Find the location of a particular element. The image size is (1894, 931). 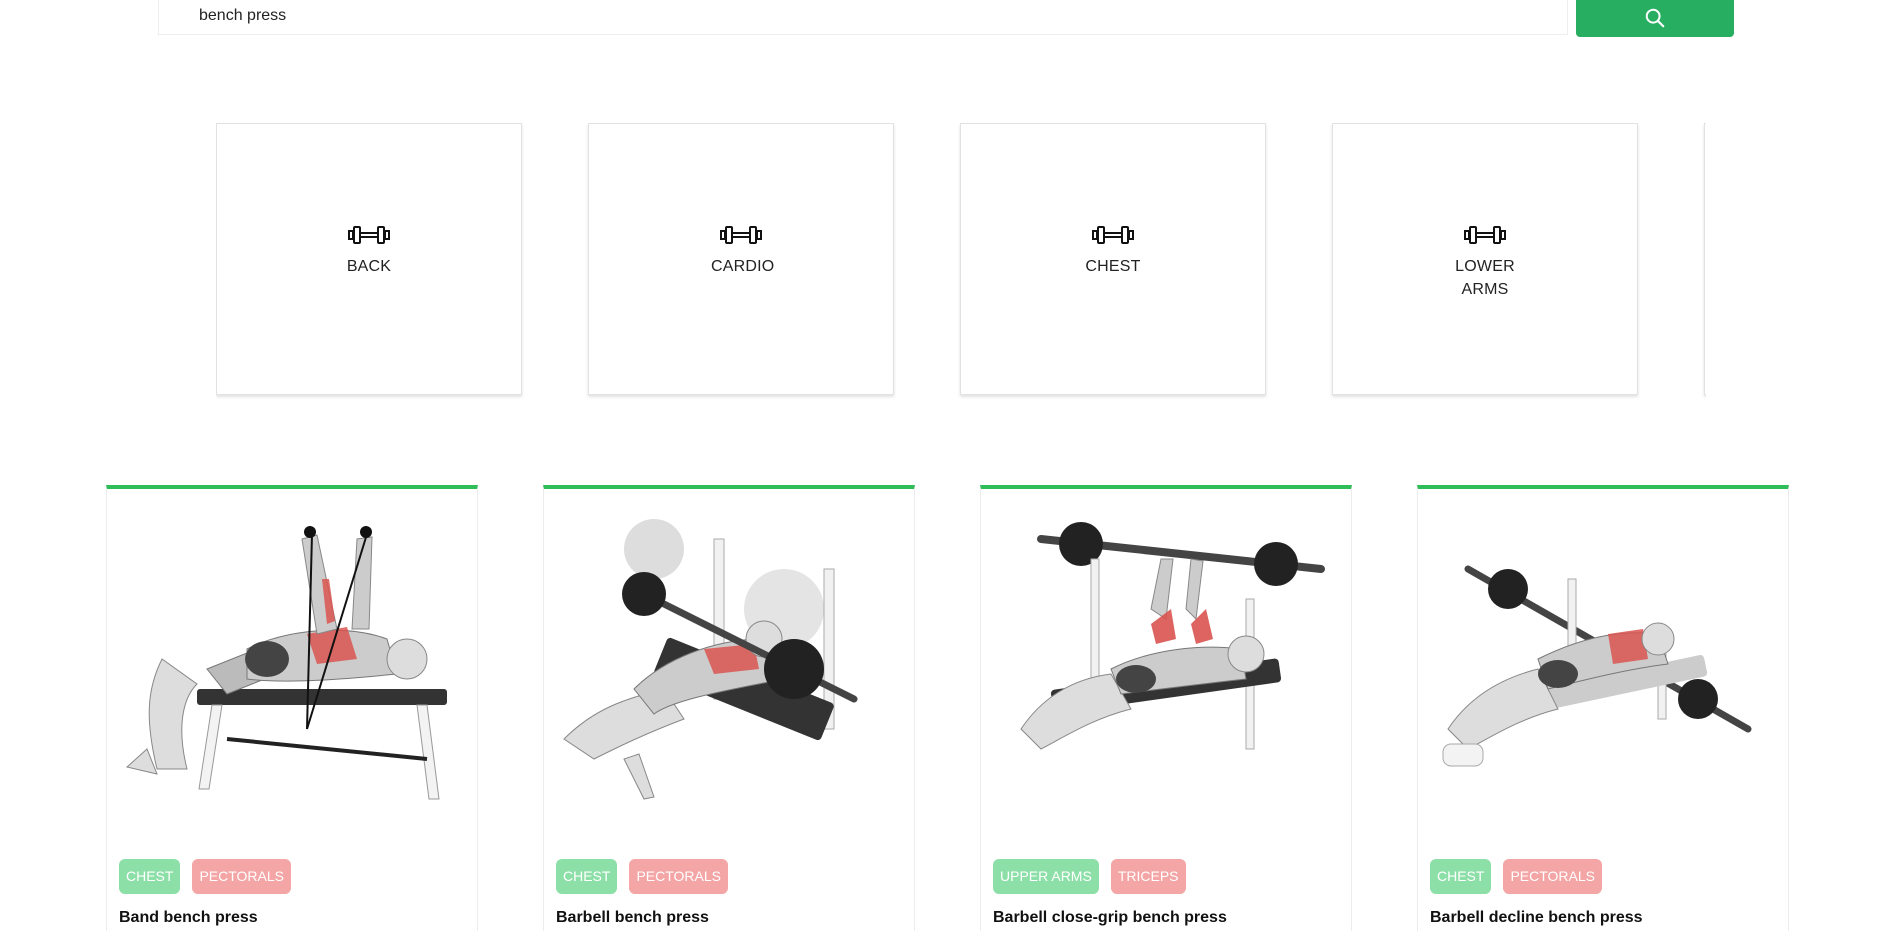

tag-list: UPPER ARMS TRICEPS is located at coordinates (1089, 876).